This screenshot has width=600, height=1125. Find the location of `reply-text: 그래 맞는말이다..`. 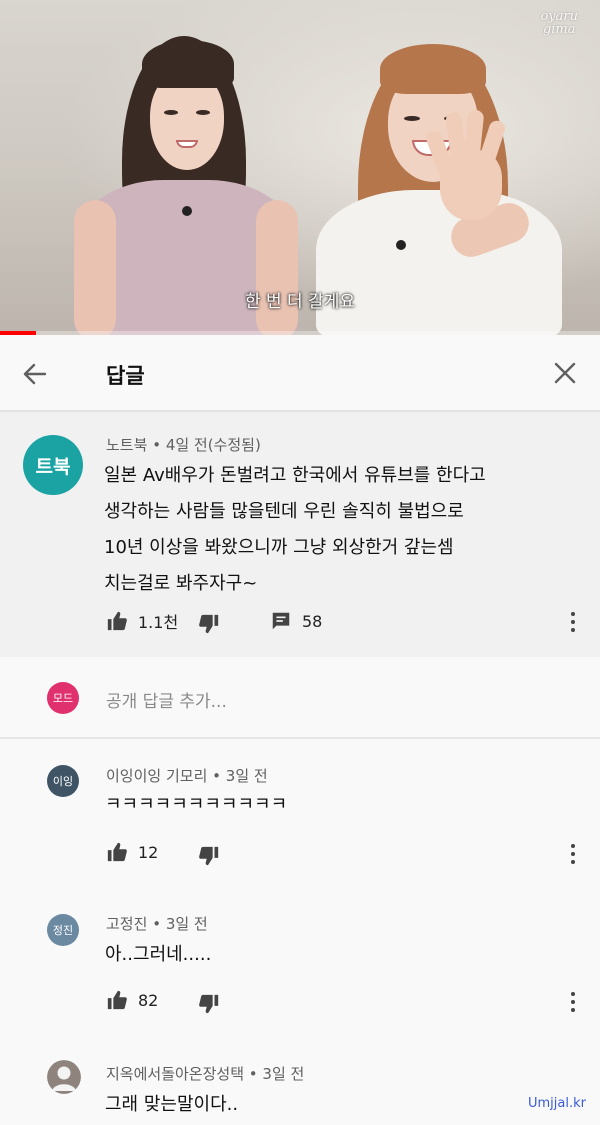

reply-text: 그래 맞는말이다.. is located at coordinates (172, 1104).